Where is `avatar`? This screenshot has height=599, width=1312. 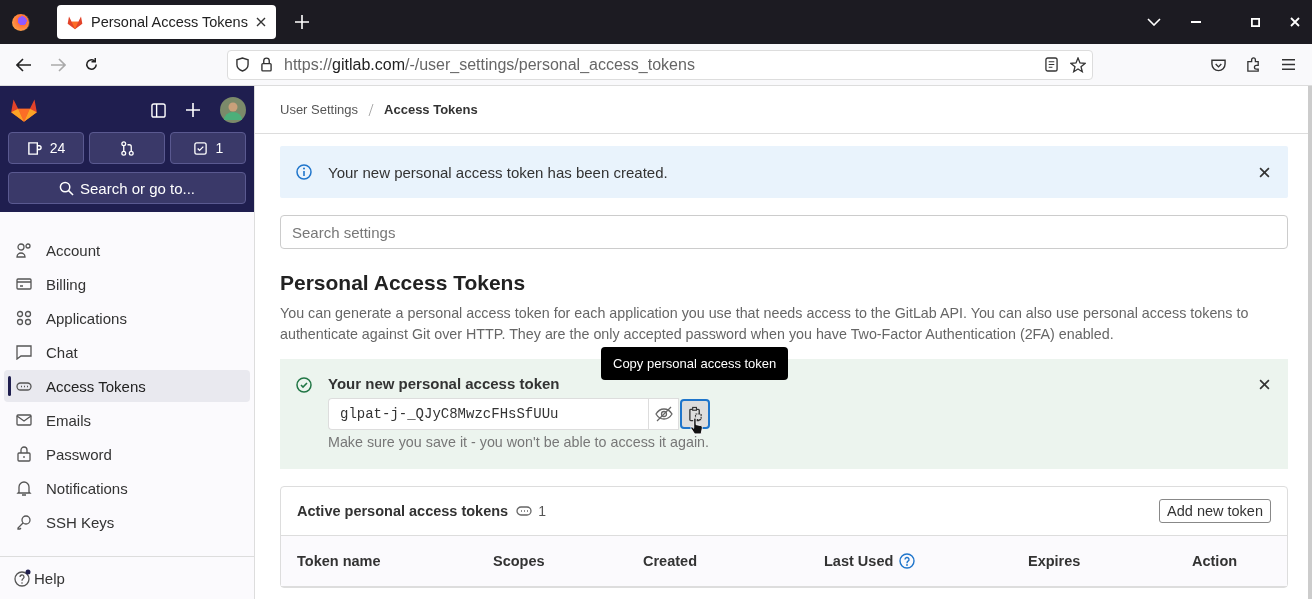 avatar is located at coordinates (233, 110).